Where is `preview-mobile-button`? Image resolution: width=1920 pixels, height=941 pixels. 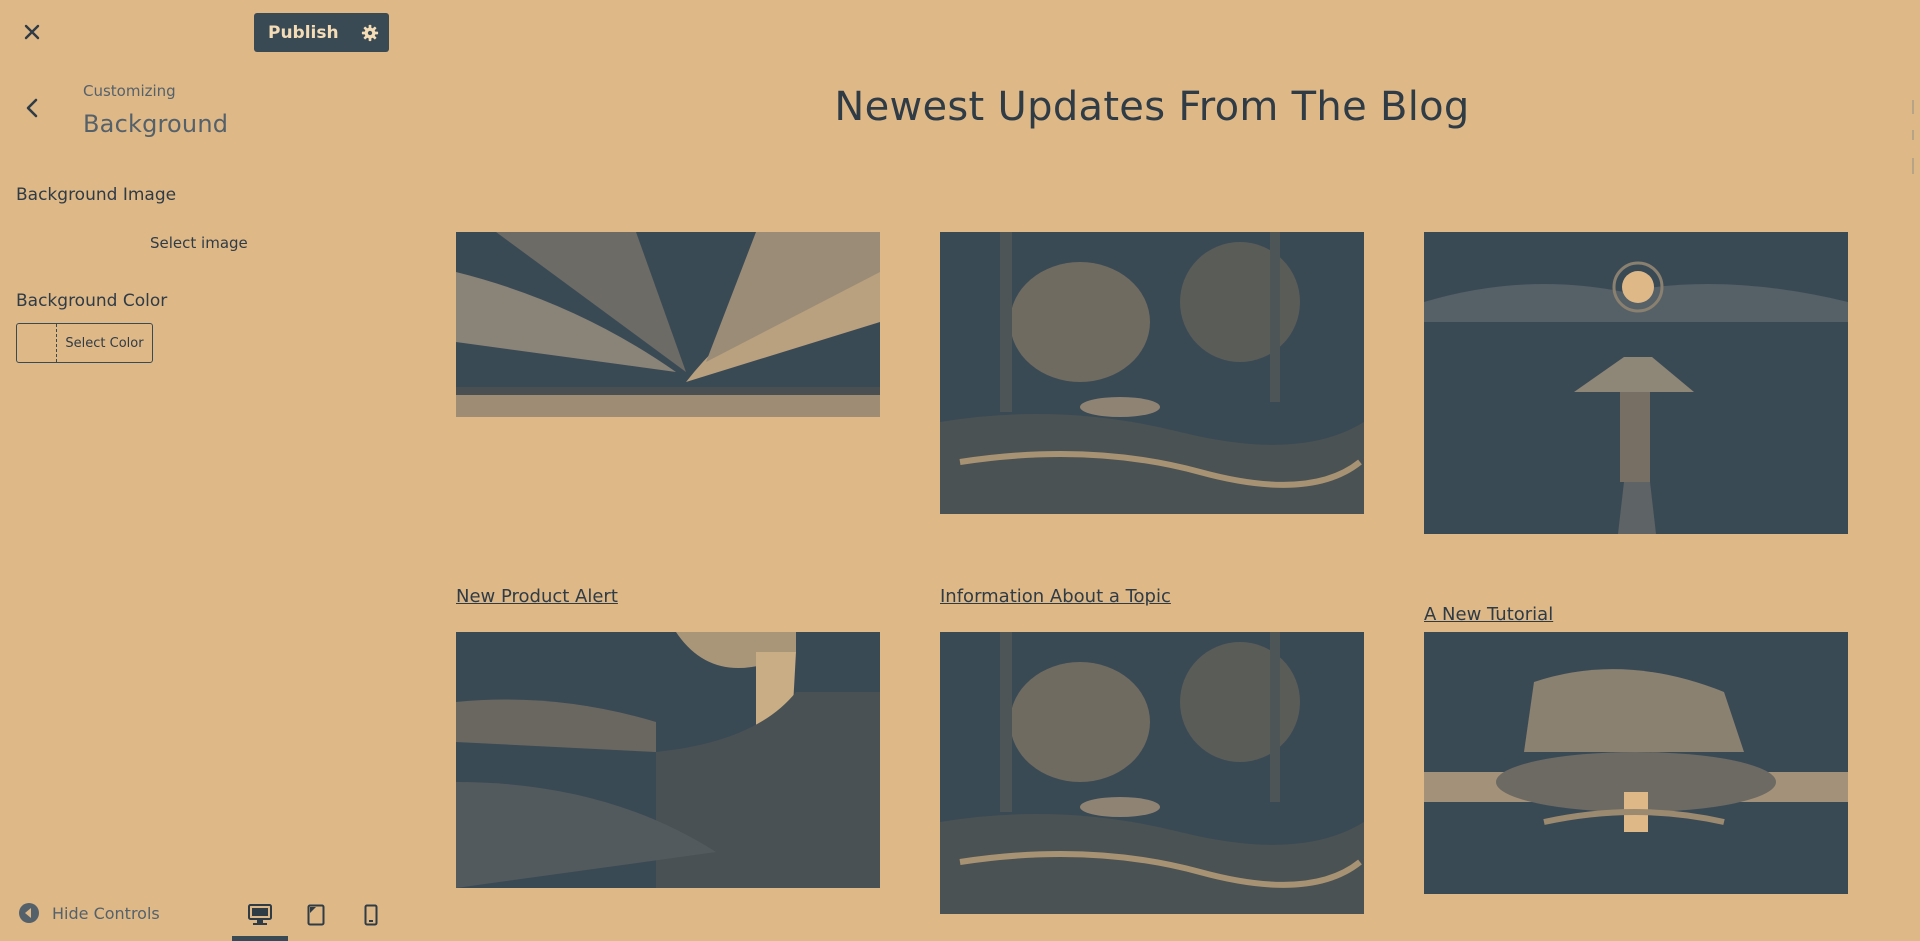 preview-mobile-button is located at coordinates (371, 915).